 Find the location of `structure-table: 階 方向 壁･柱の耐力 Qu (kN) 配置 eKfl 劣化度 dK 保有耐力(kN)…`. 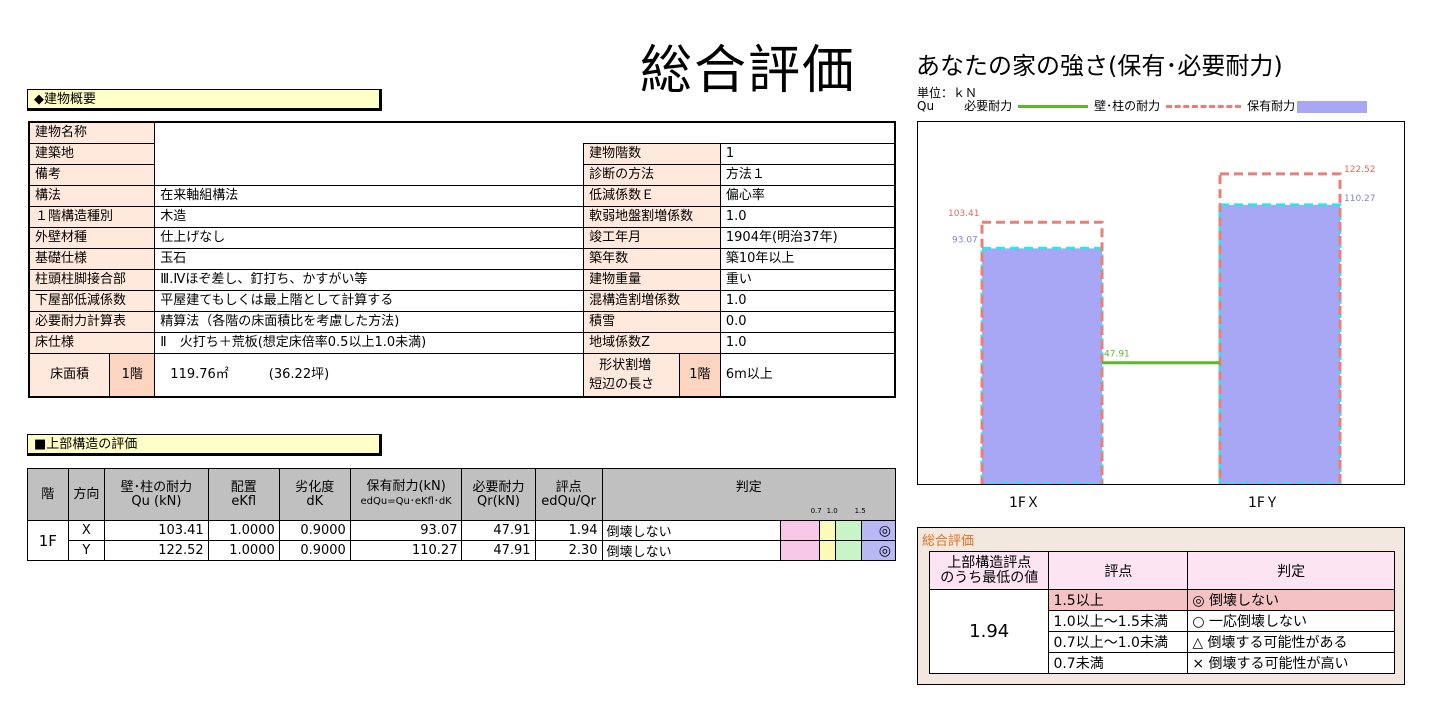

structure-table: 階 方向 壁･柱の耐力 Qu (kN) 配置 eKfl 劣化度 dK 保有耐力(kN)… is located at coordinates (462, 514).